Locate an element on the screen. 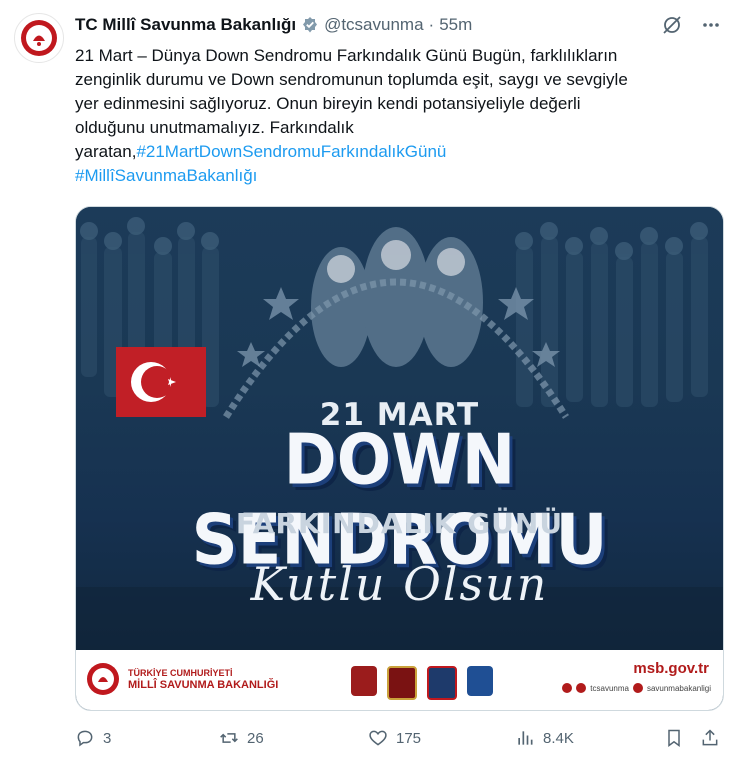  reply-count: 3 is located at coordinates (107, 738).